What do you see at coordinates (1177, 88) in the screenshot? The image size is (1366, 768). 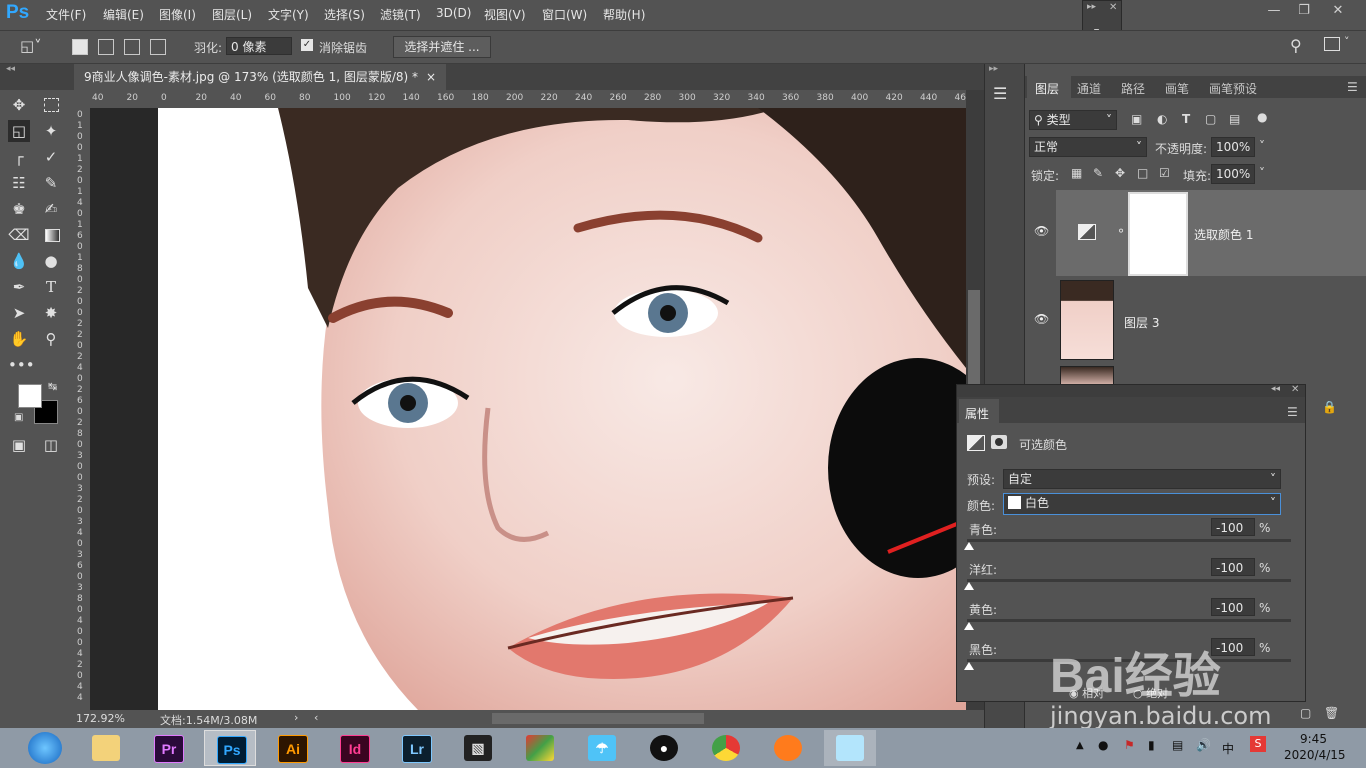 I see `tab-brushes: 画笔` at bounding box center [1177, 88].